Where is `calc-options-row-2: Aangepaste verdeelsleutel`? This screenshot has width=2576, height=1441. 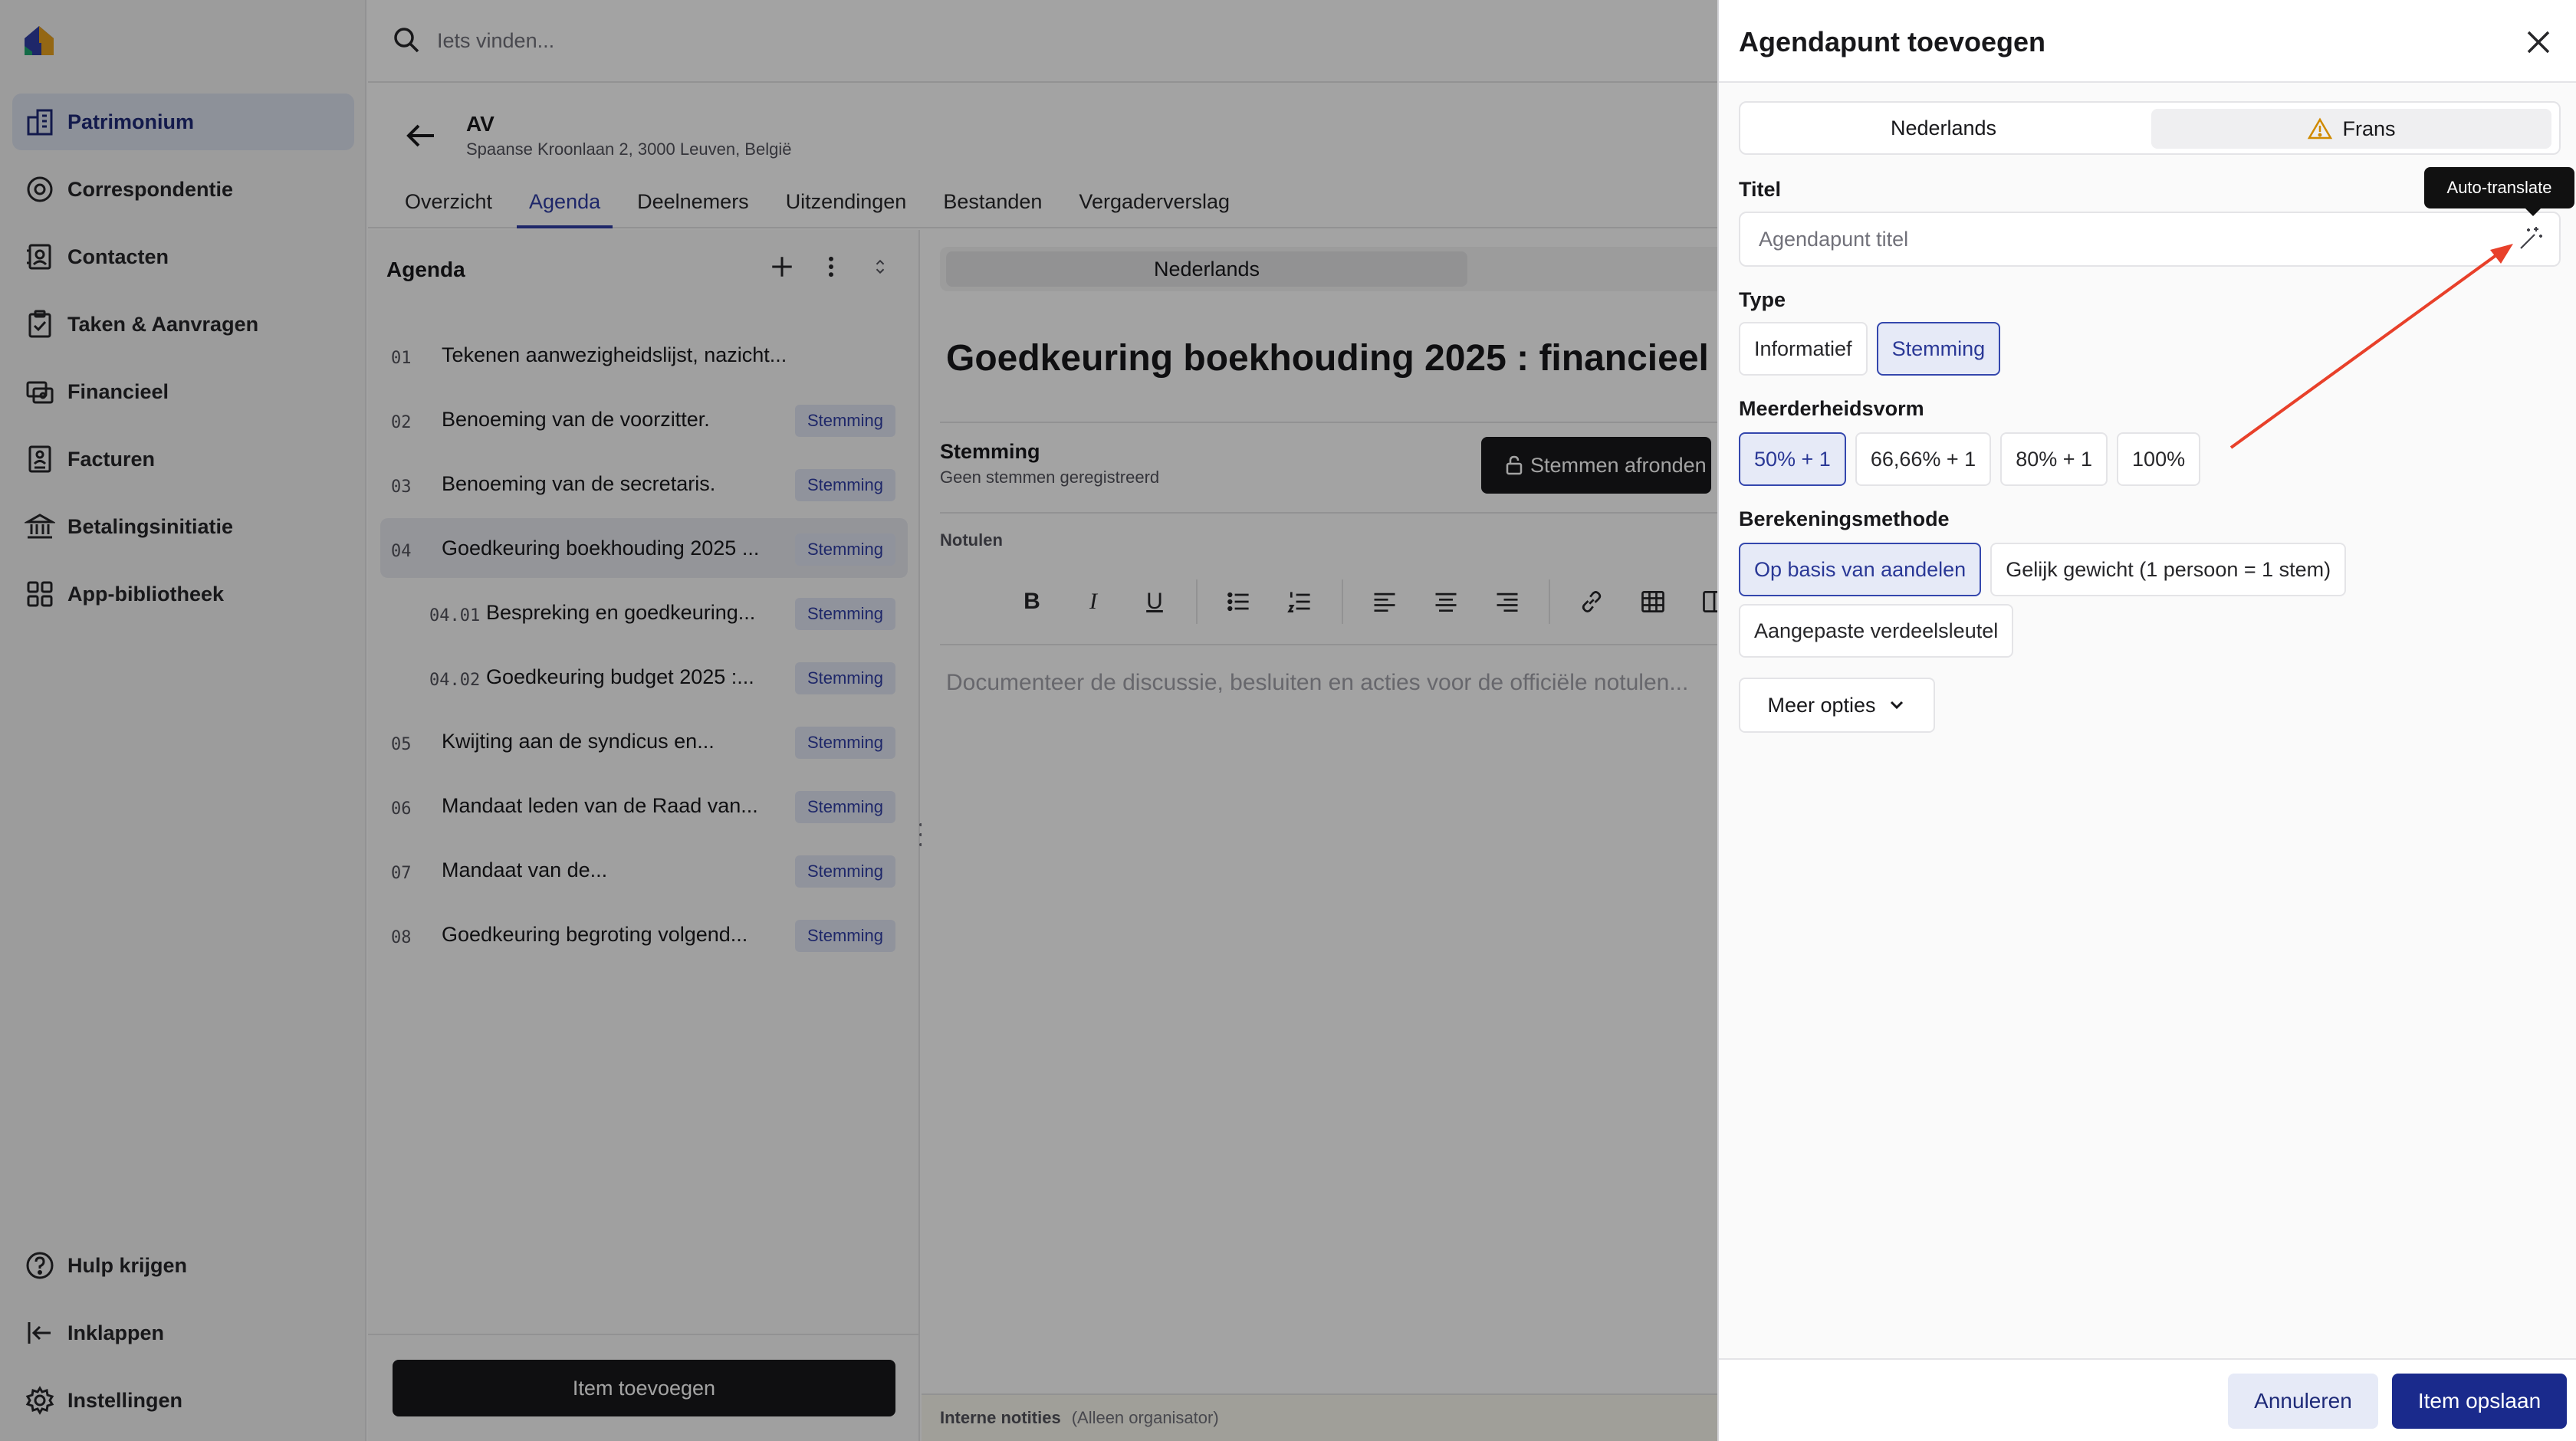
calc-options-row-2: Aangepaste verdeelsleutel is located at coordinates (1877, 631).